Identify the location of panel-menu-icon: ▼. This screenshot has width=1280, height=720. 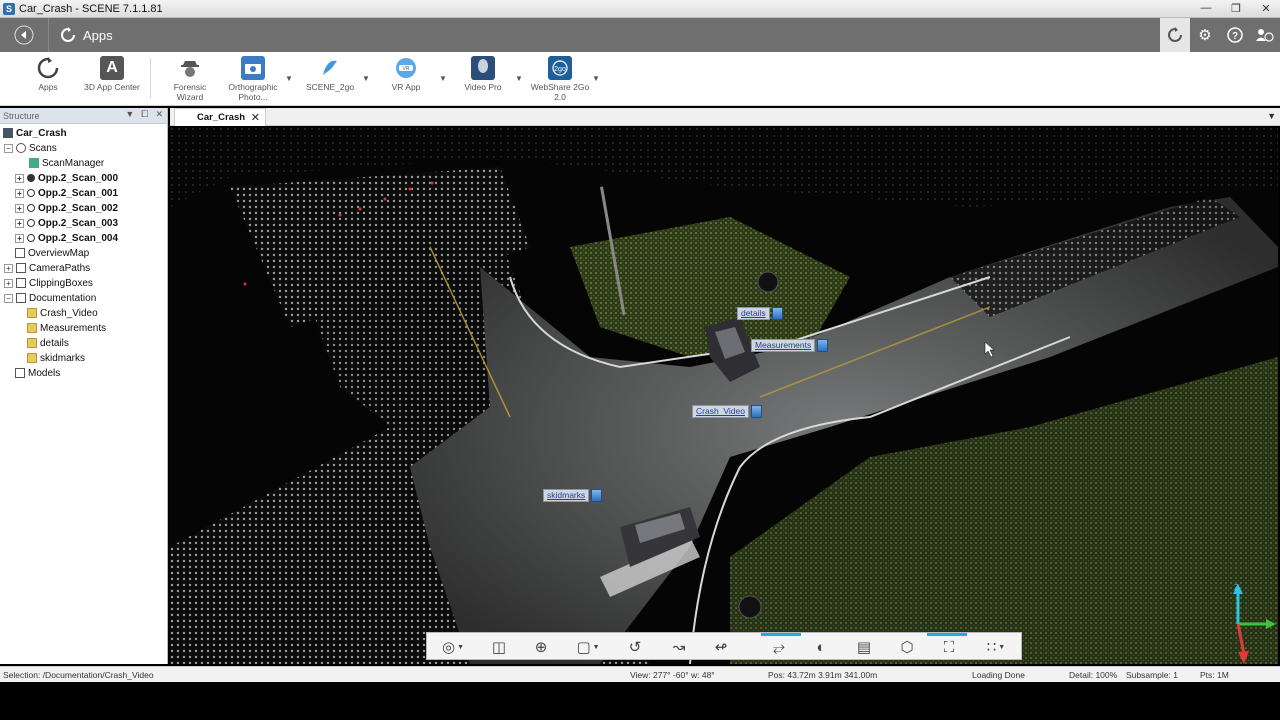
(129, 114).